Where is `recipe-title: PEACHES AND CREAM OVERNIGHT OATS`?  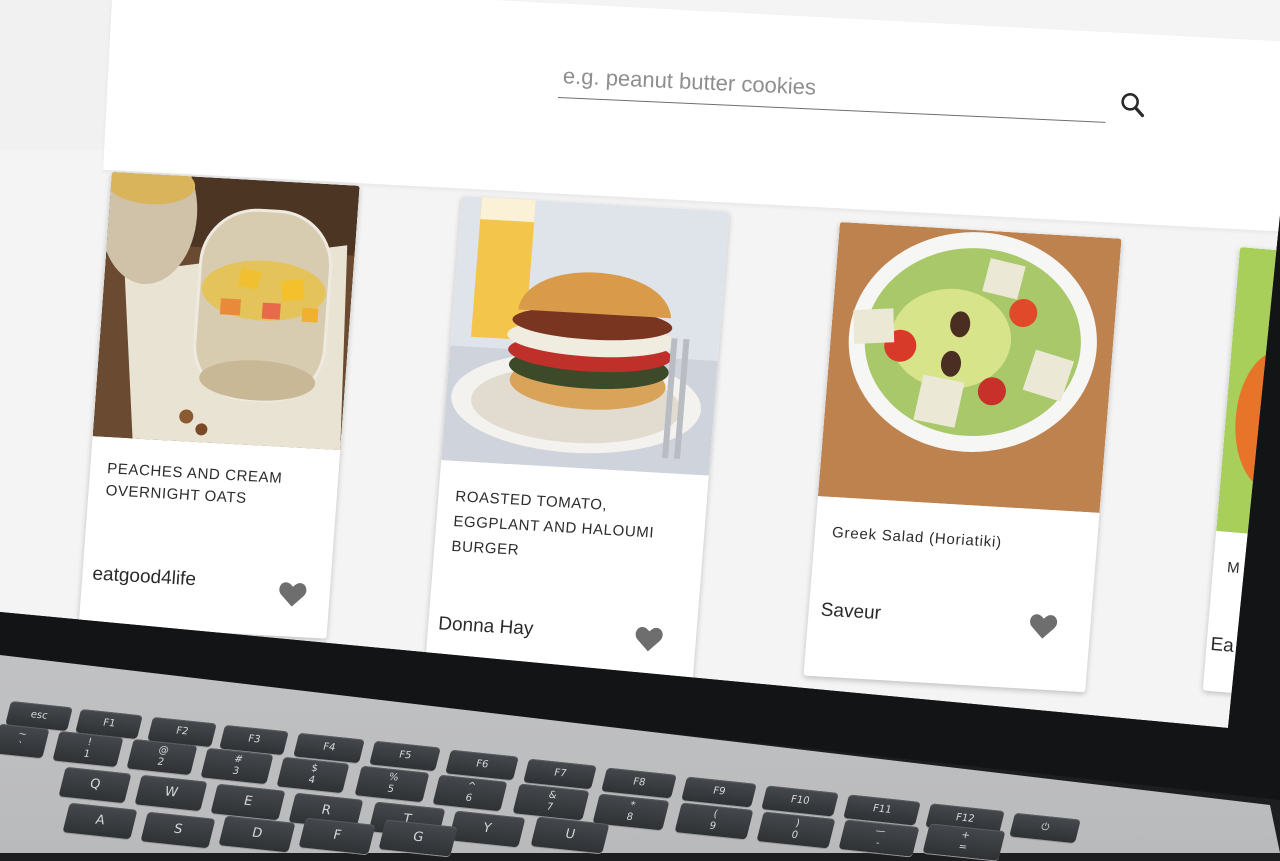 recipe-title: PEACHES AND CREAM OVERNIGHT OATS is located at coordinates (194, 483).